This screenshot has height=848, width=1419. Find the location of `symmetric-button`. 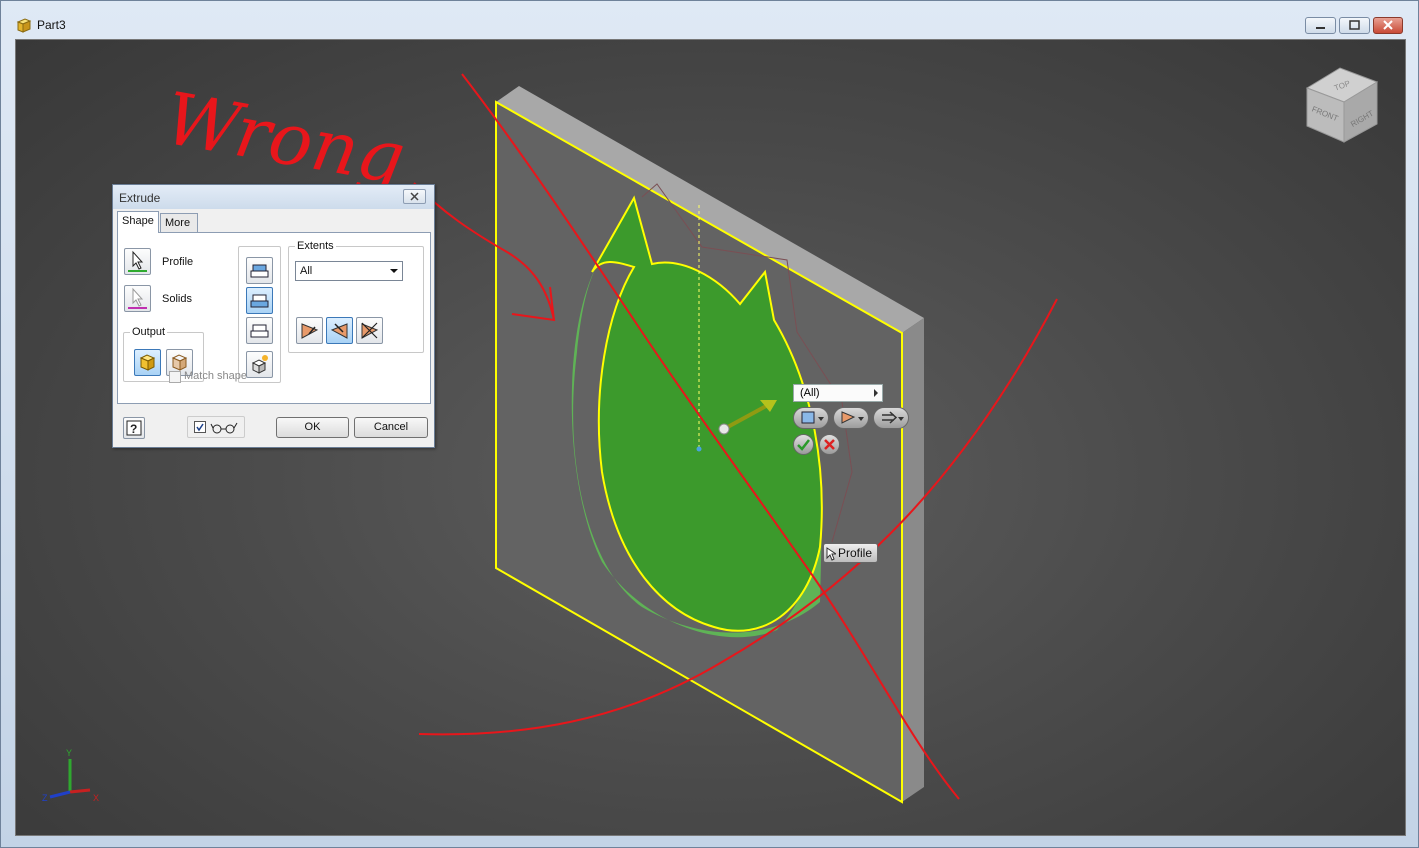

symmetric-button is located at coordinates (369, 330).